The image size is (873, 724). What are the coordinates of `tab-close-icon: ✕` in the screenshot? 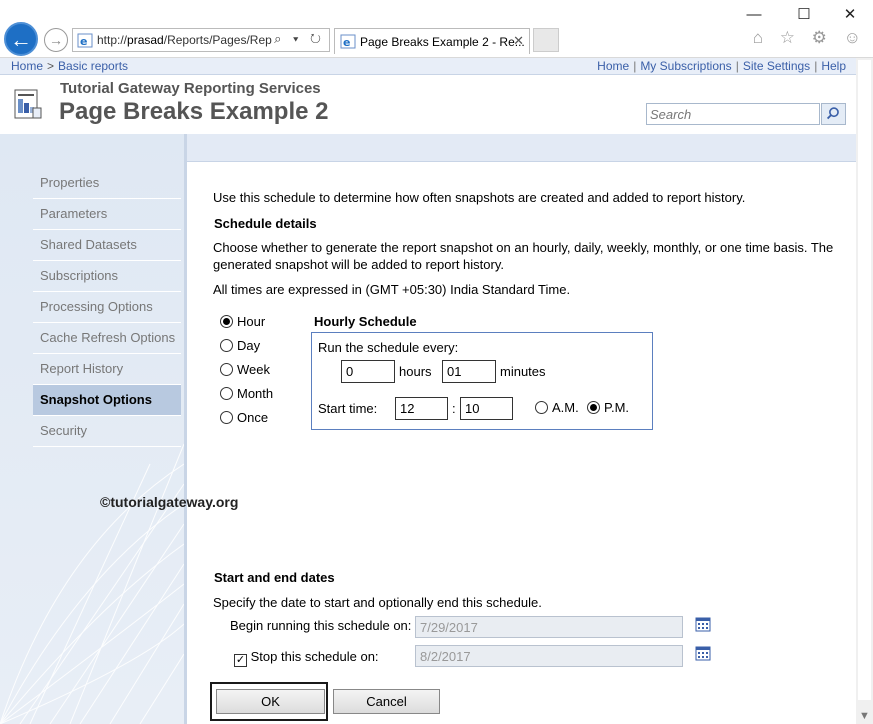 It's located at (518, 41).